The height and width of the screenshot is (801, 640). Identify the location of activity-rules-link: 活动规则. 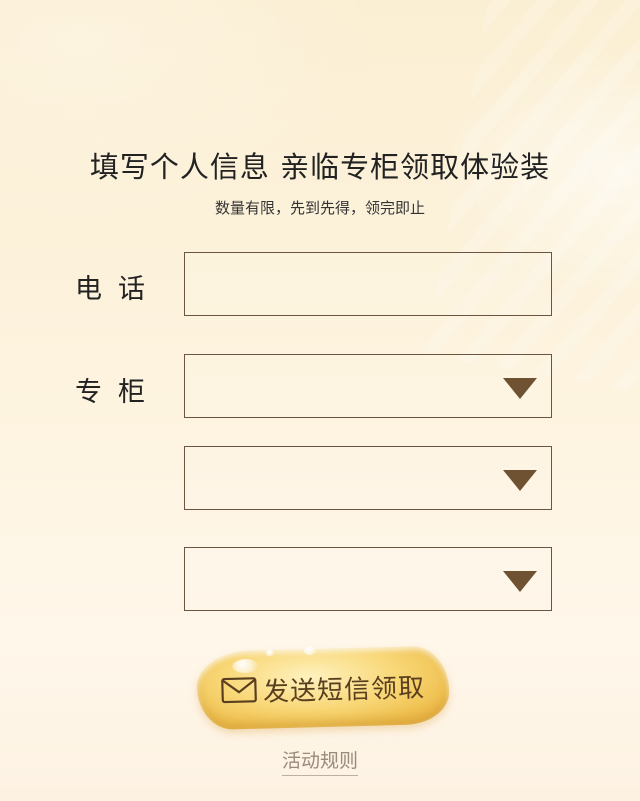
(319, 763).